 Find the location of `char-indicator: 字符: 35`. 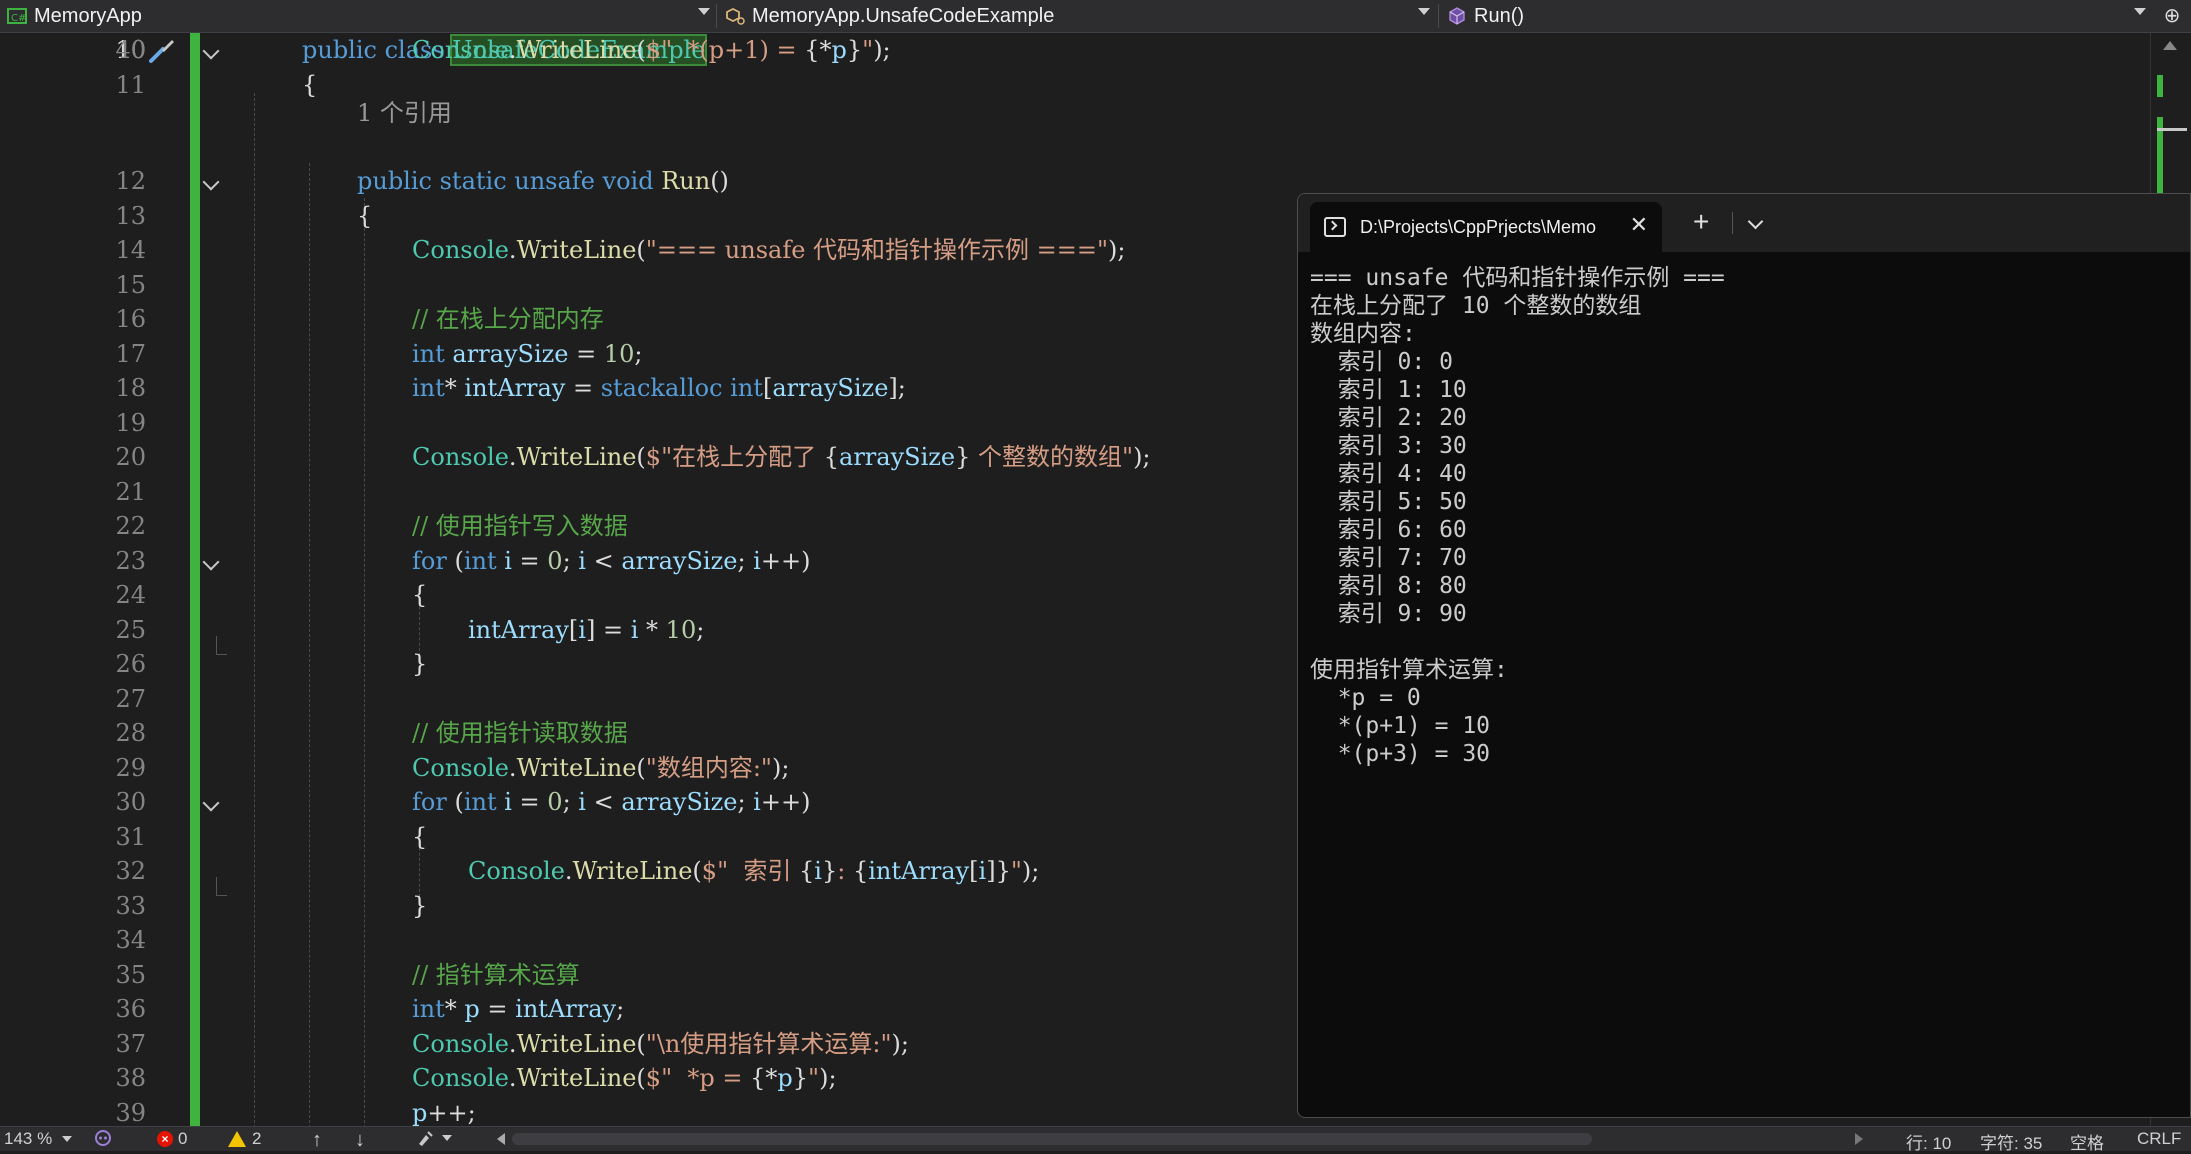

char-indicator: 字符: 35 is located at coordinates (2011, 1141).